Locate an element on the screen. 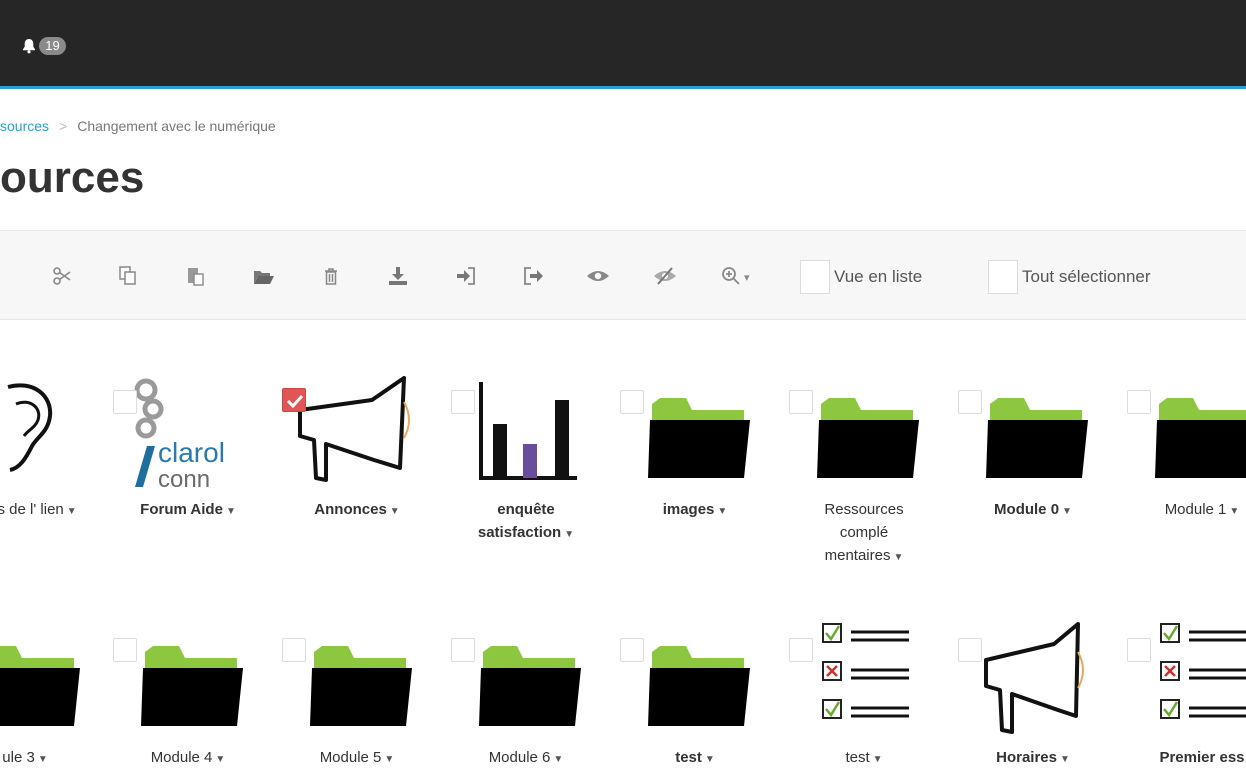  resource-tile: Premier ess is located at coordinates (1186, 695).